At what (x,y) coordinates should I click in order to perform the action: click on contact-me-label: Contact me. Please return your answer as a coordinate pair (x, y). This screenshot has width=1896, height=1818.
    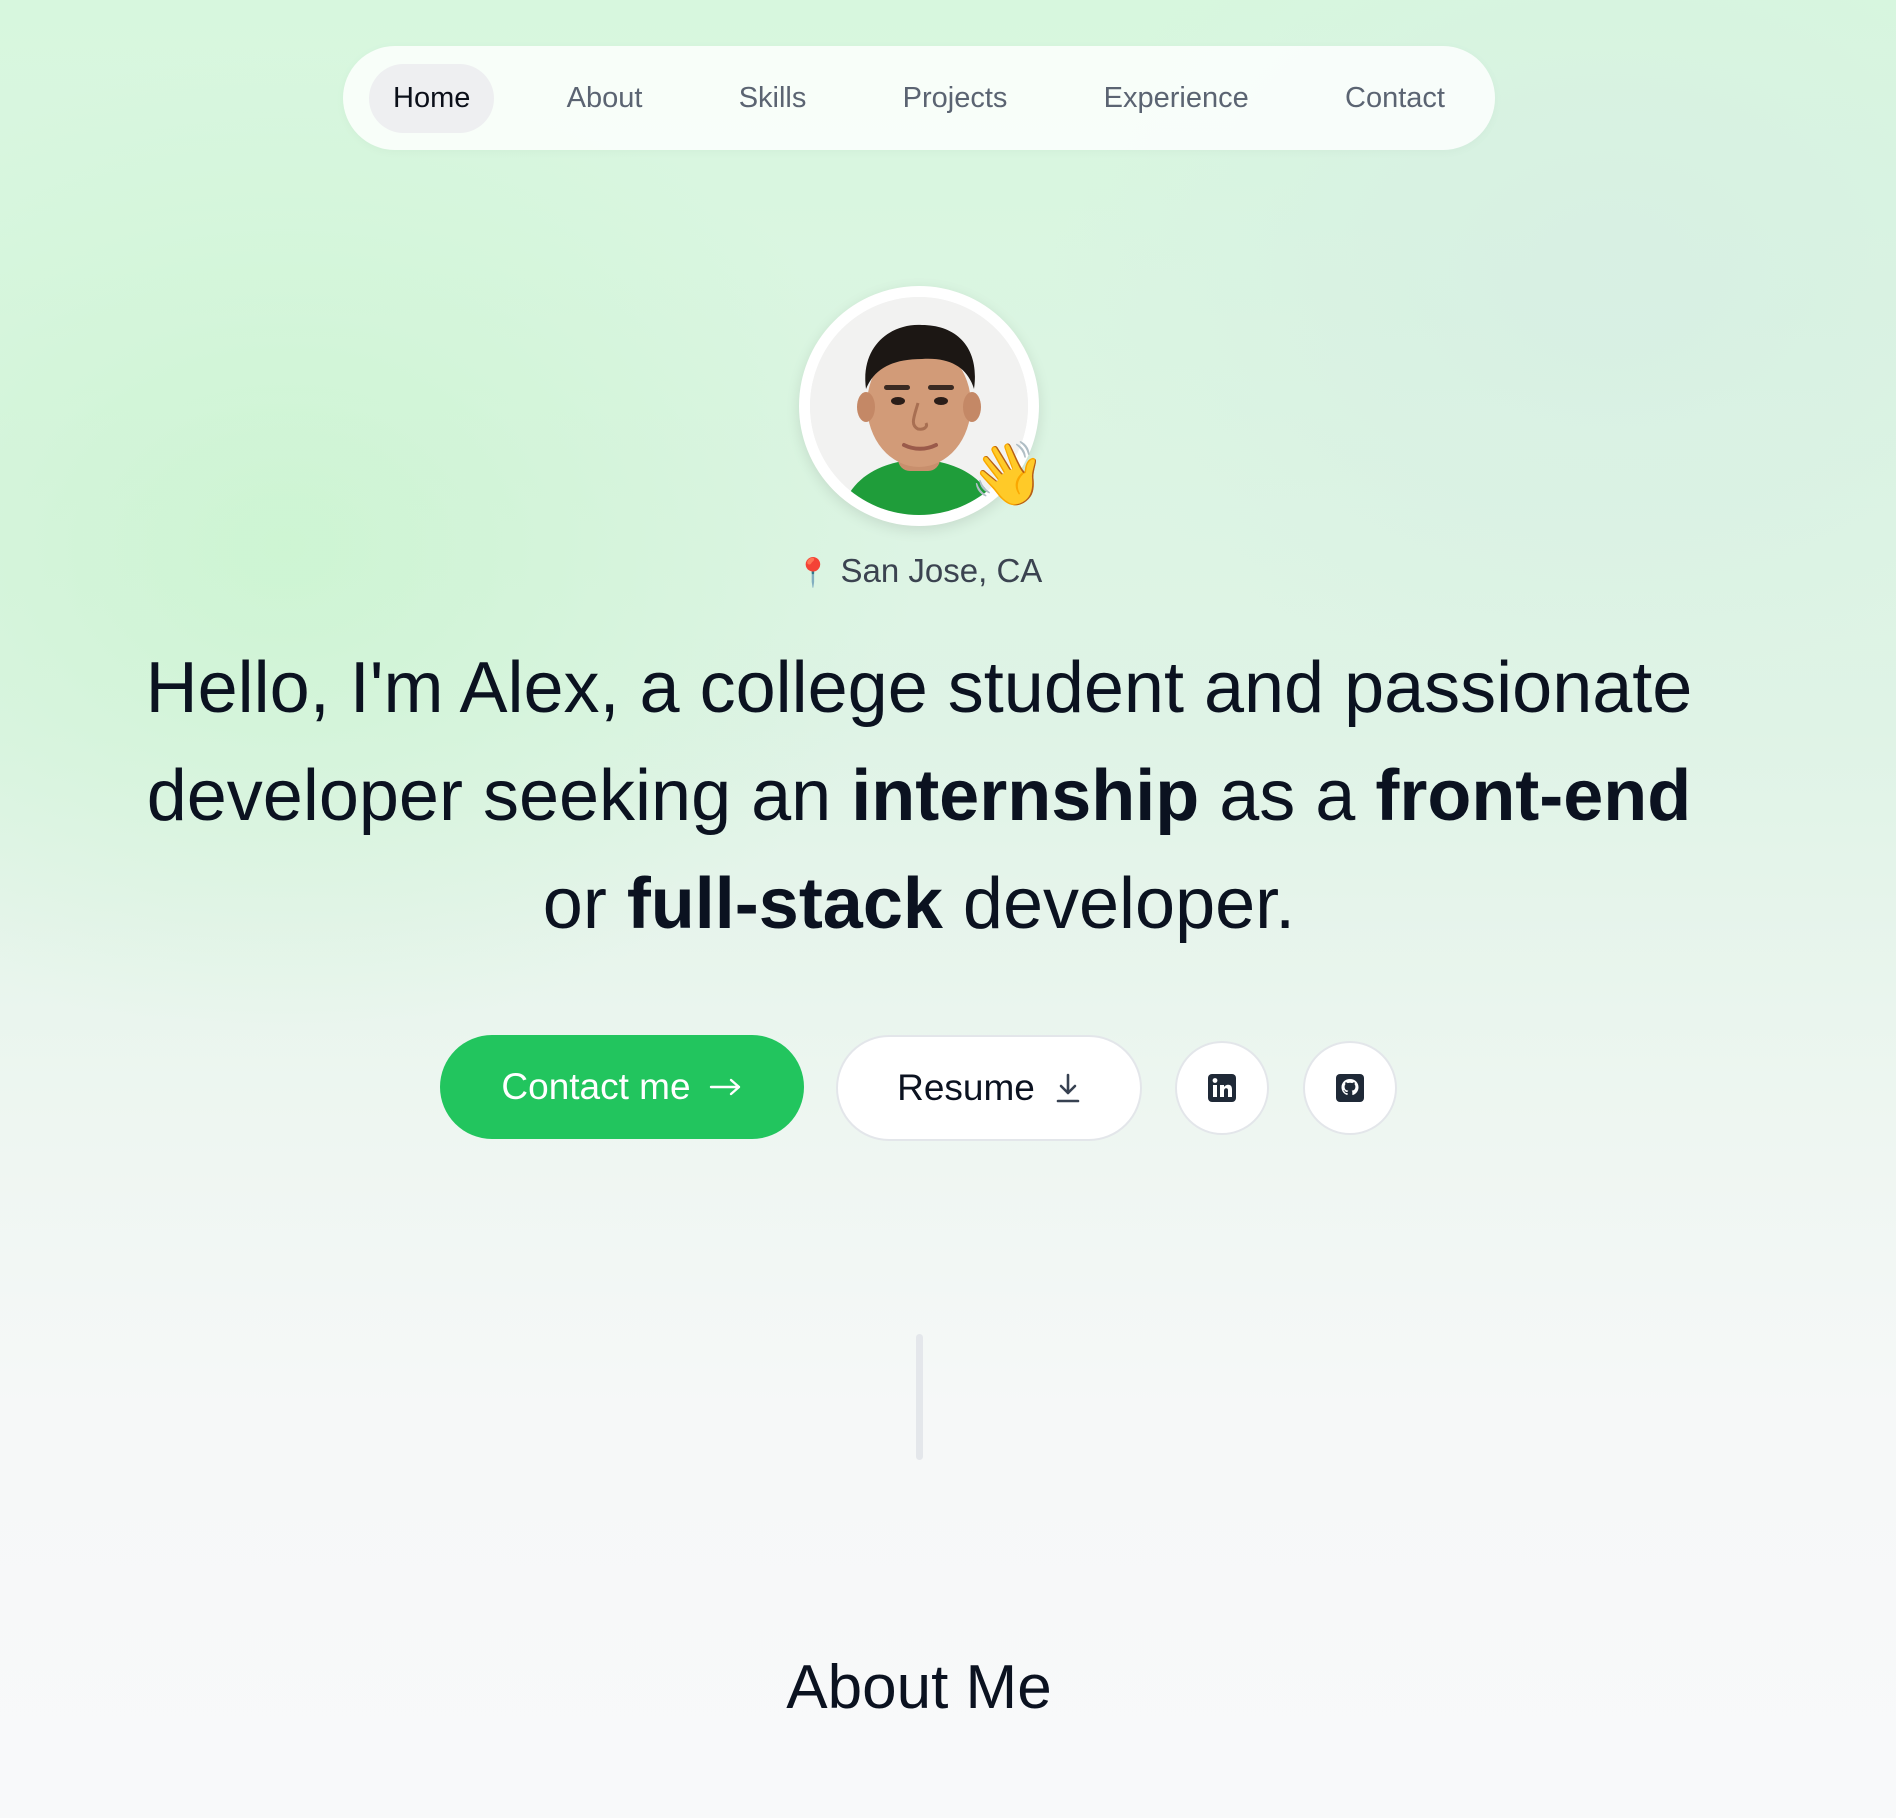
    Looking at the image, I should click on (596, 1086).